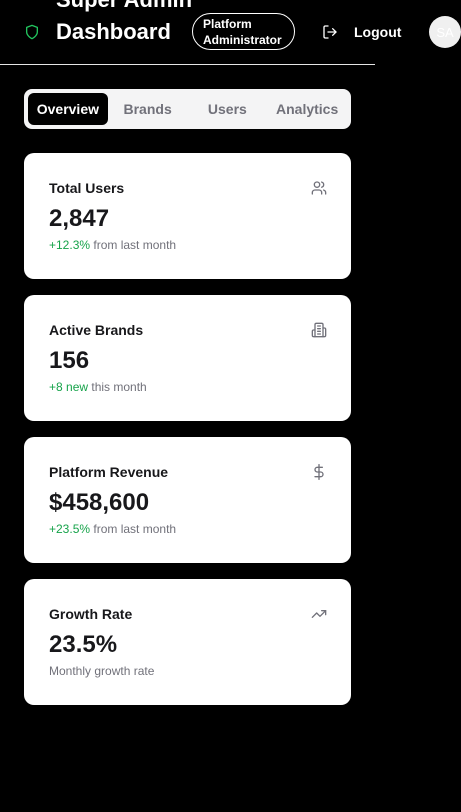 The height and width of the screenshot is (812, 461). Describe the element at coordinates (187, 358) in the screenshot. I see `stat-card-active-brands: Active Brands 156 +8 new this month` at that location.